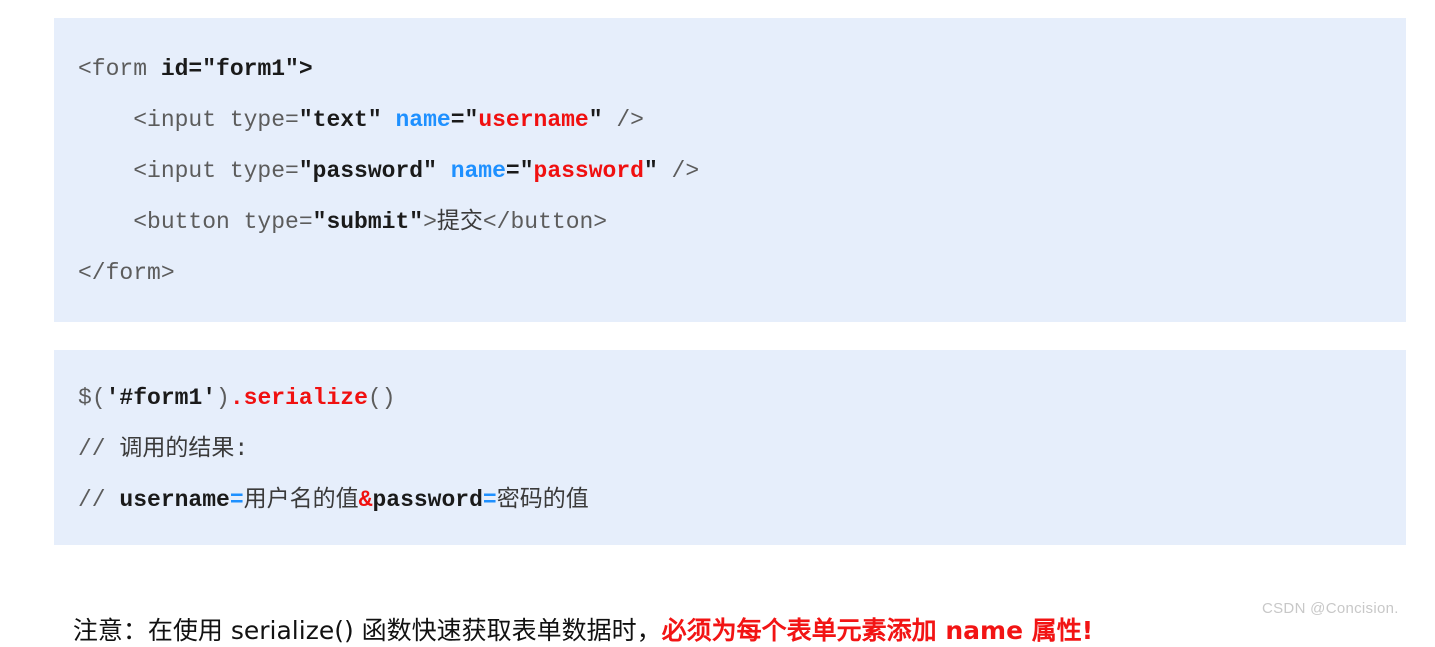 Image resolution: width=1435 pixels, height=647 pixels. What do you see at coordinates (301, 500) in the screenshot?
I see `code-token: 用户名的值` at bounding box center [301, 500].